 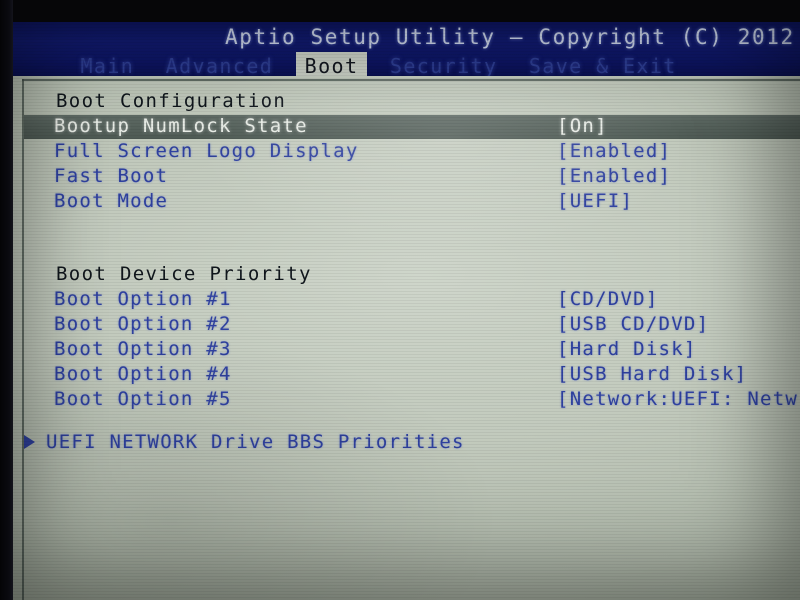 I want to click on setting-row-boot-option-5: Boot Option #5 [Network:UEFI: Netw, so click(x=412, y=400).